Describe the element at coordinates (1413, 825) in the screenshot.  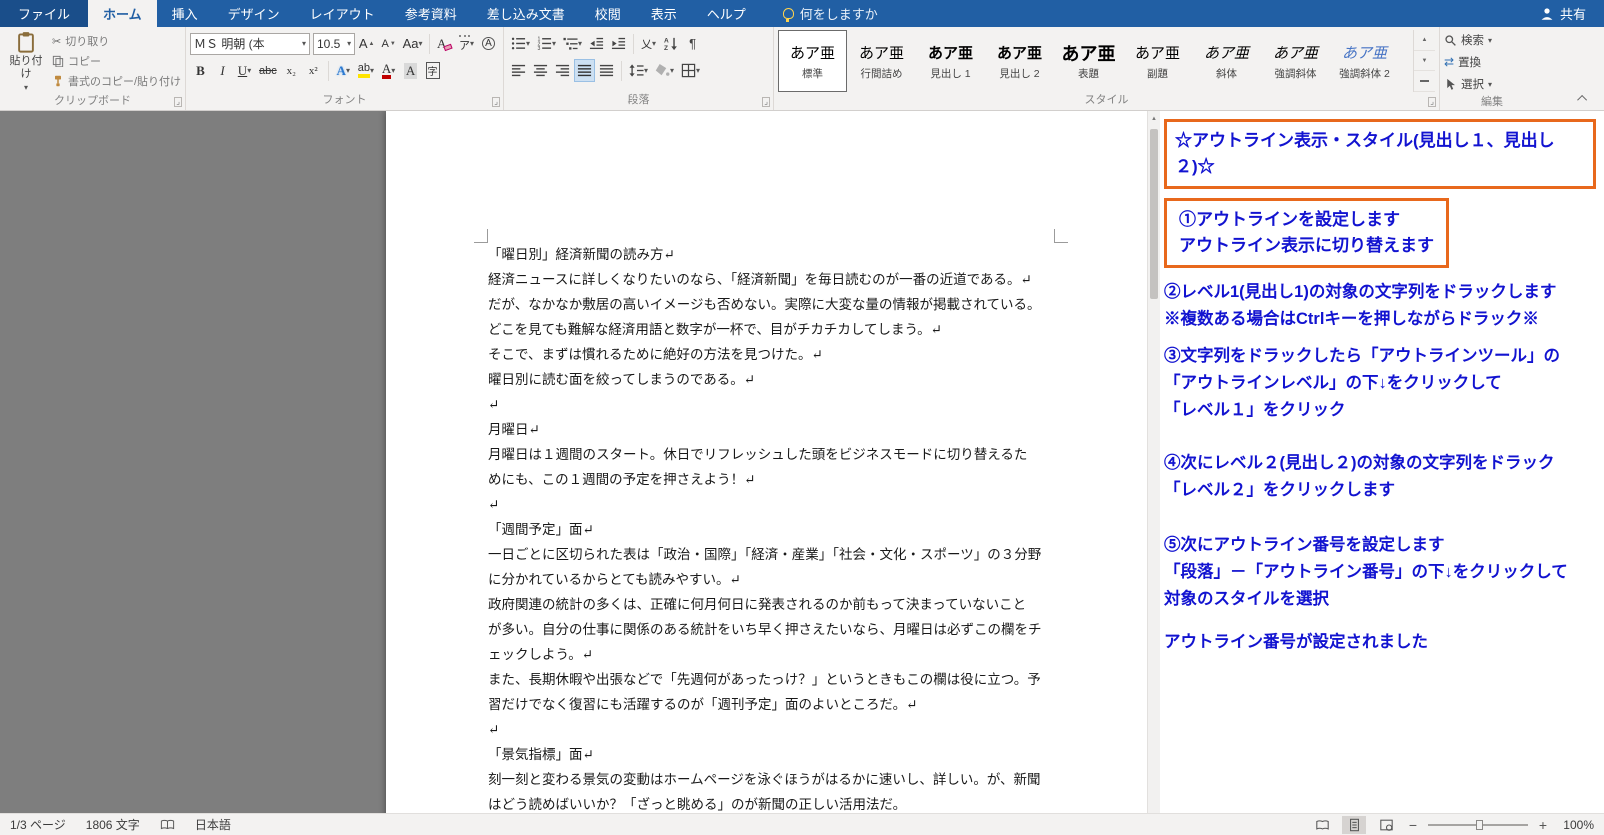
I see `zoom-out-button: −` at that location.